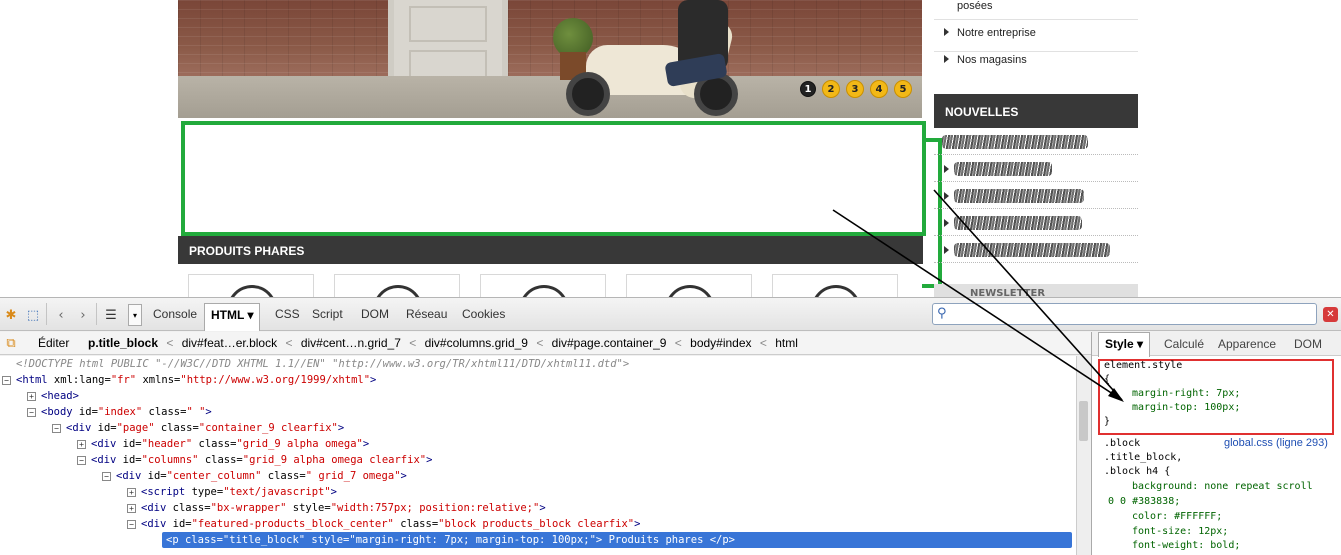 Image resolution: width=1341 pixels, height=555 pixels. What do you see at coordinates (53, 343) in the screenshot?
I see `edit-button: Éditer` at bounding box center [53, 343].